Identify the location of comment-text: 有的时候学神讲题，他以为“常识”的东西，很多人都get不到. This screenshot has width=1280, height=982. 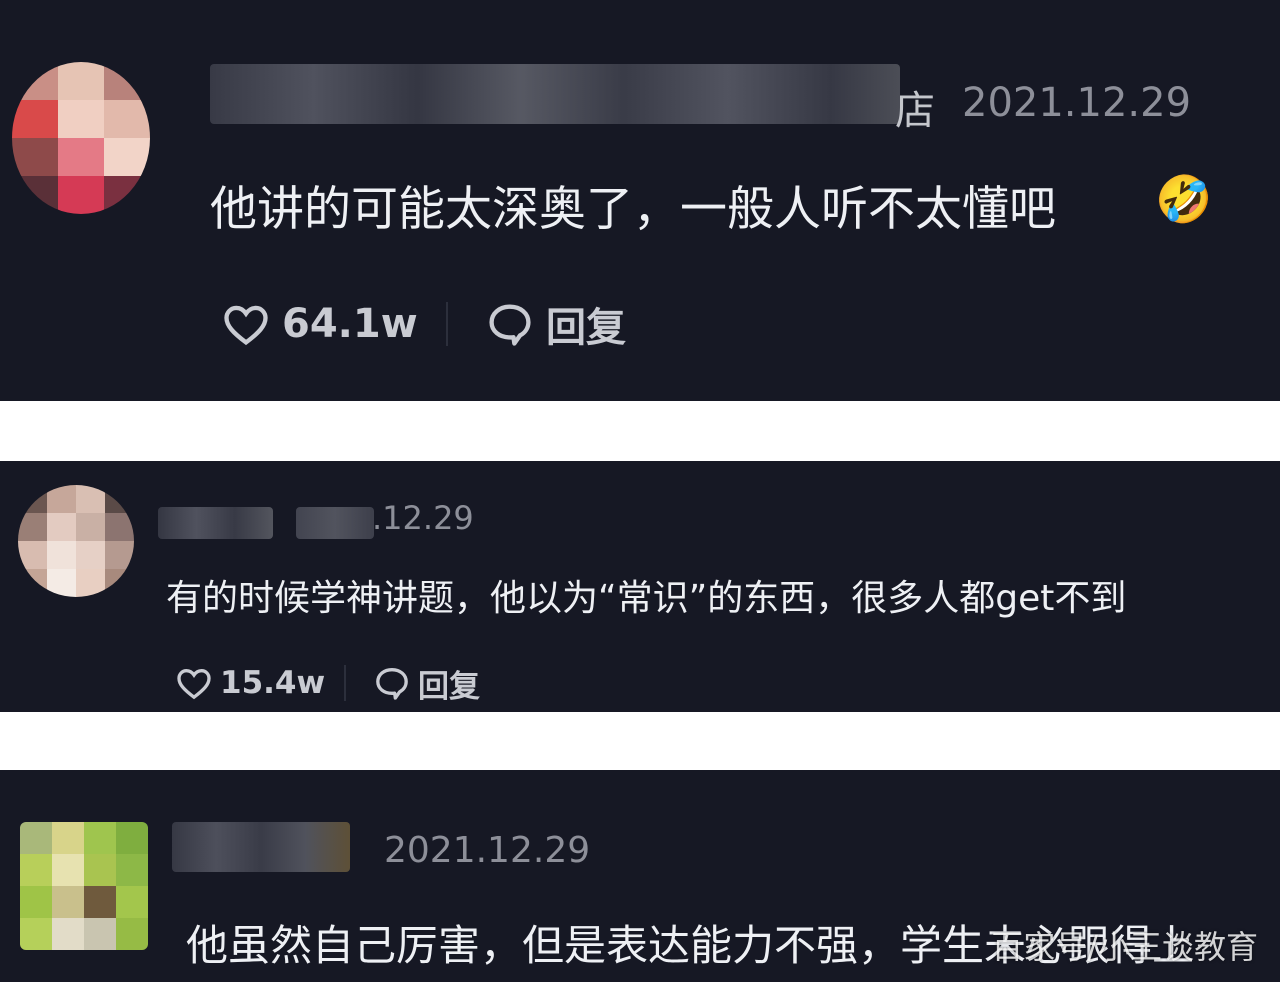
(646, 598).